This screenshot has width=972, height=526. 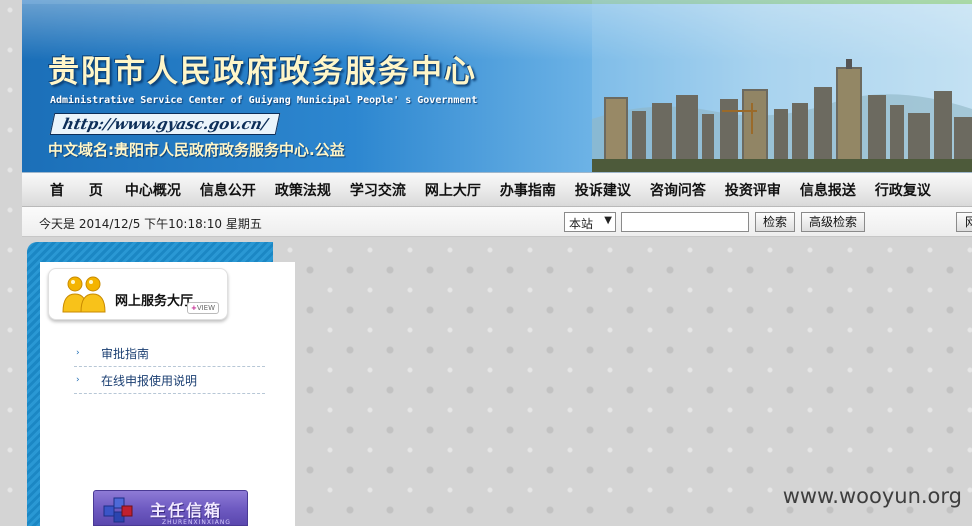 I want to click on nav-item-admin-review: 行政复议, so click(x=903, y=190).